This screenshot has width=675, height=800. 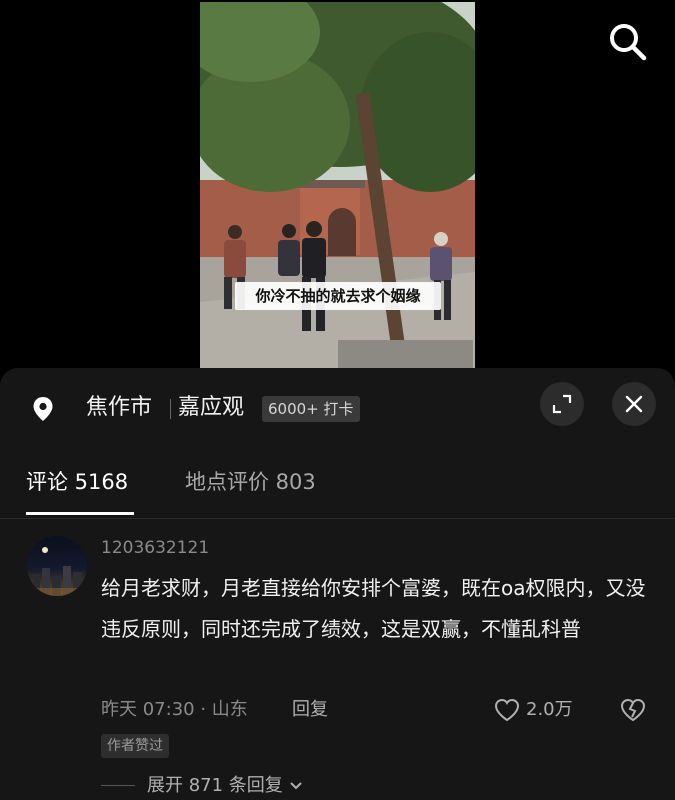 I want to click on active-tab-indicator, so click(x=80, y=513).